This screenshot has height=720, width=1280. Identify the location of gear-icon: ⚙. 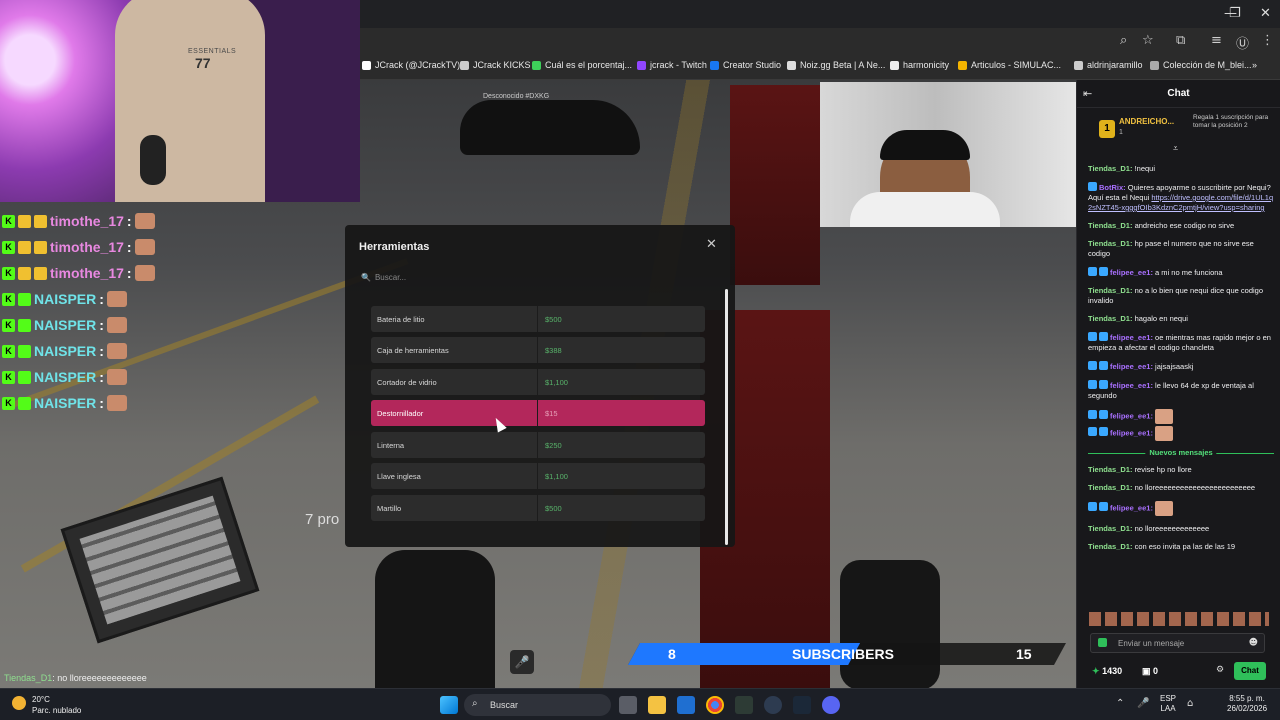
(1220, 670).